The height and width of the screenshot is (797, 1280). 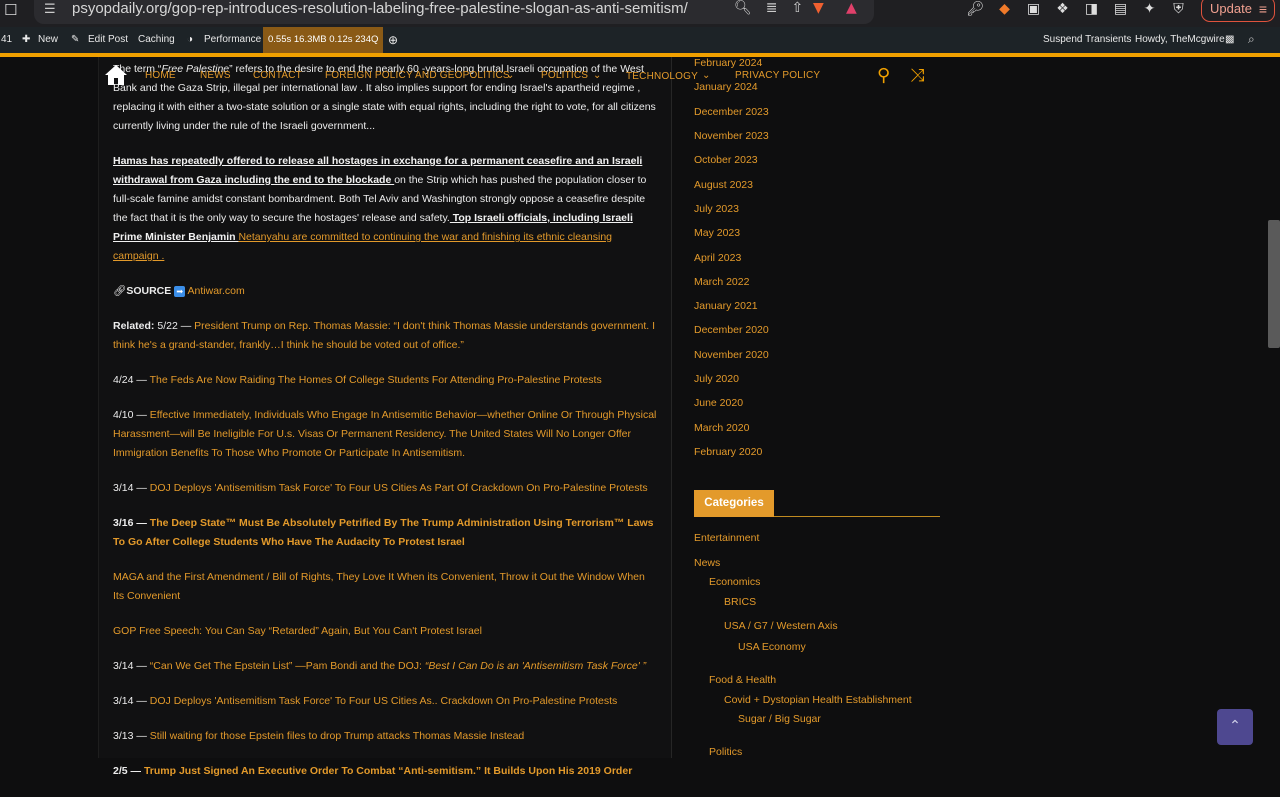 I want to click on howdy-user: Howdy, TheMcgwire, so click(x=1180, y=40).